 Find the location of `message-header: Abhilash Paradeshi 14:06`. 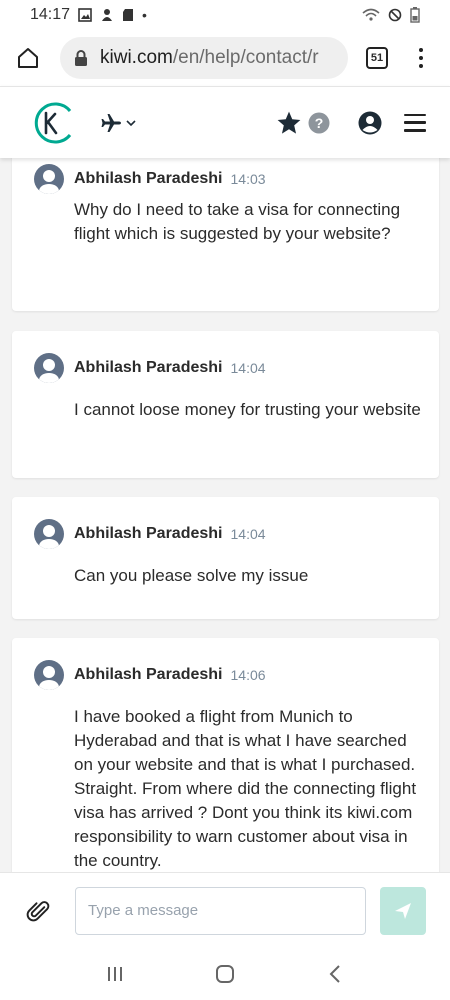

message-header: Abhilash Paradeshi 14:06 is located at coordinates (150, 675).